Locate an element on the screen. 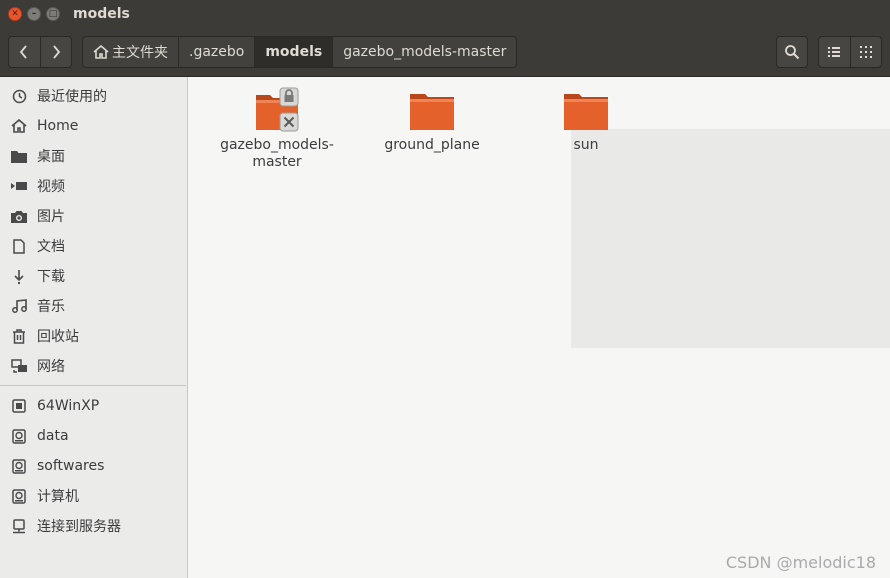  sidebar-item-64winxp: 64WinXP is located at coordinates (93, 406).